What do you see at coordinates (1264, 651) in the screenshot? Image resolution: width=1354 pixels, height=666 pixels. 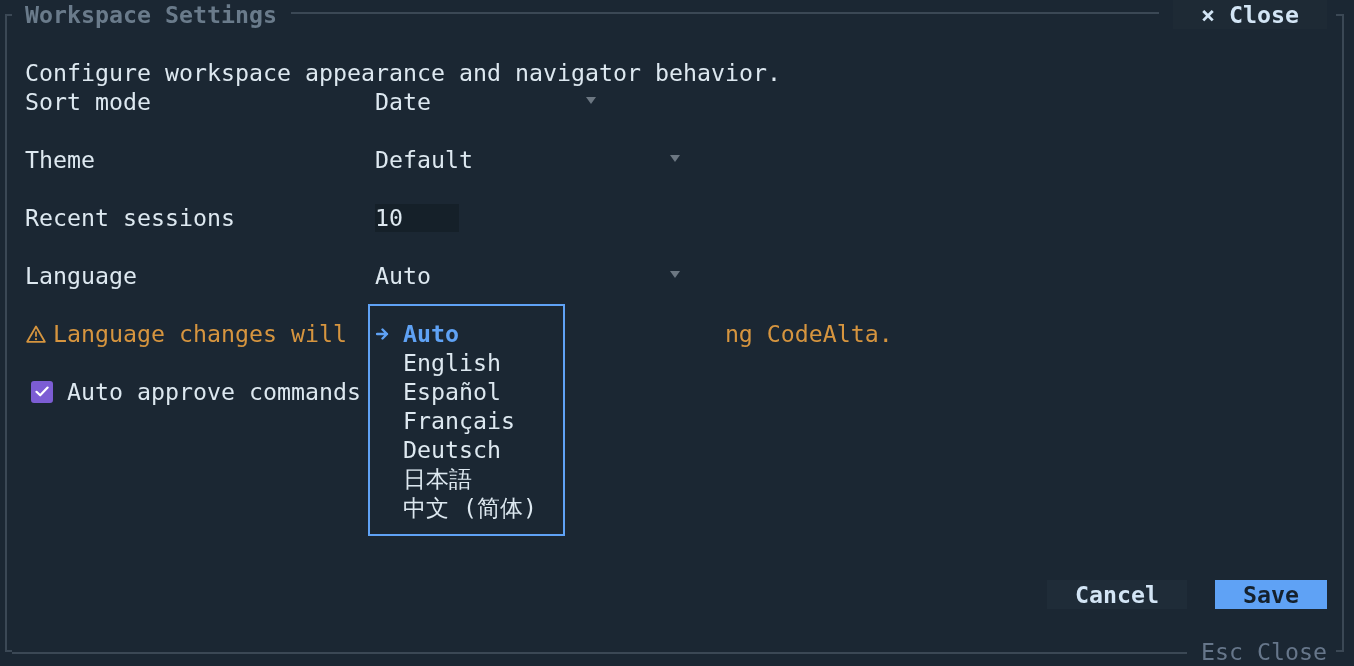 I see `shortcut-hint: Esc Close` at bounding box center [1264, 651].